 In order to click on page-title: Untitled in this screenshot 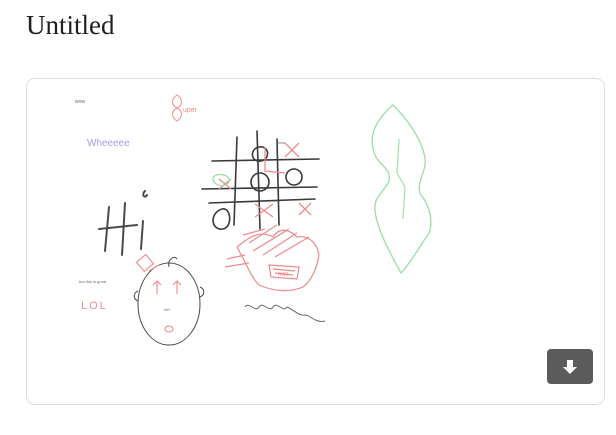, I will do `click(70, 25)`.